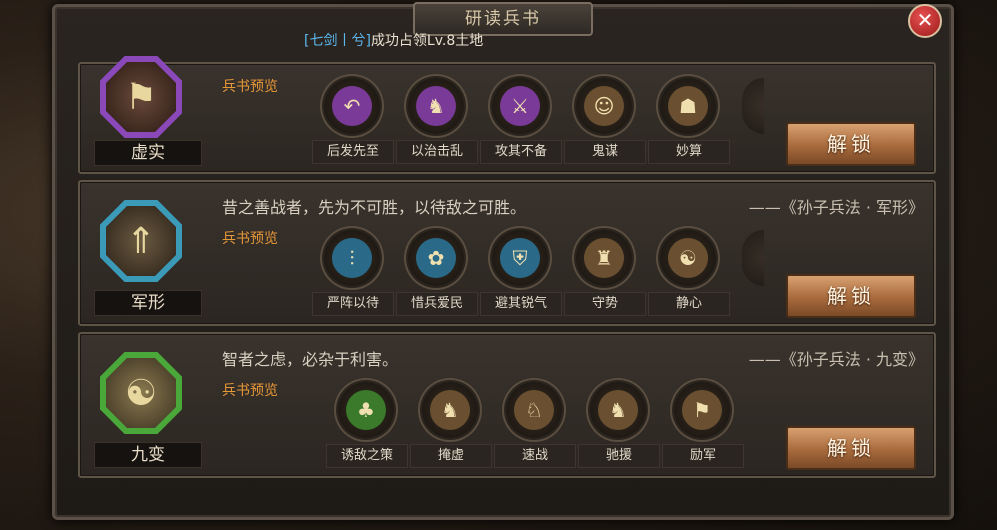 The image size is (997, 530). I want to click on banner-icon: ⚑, so click(141, 97).